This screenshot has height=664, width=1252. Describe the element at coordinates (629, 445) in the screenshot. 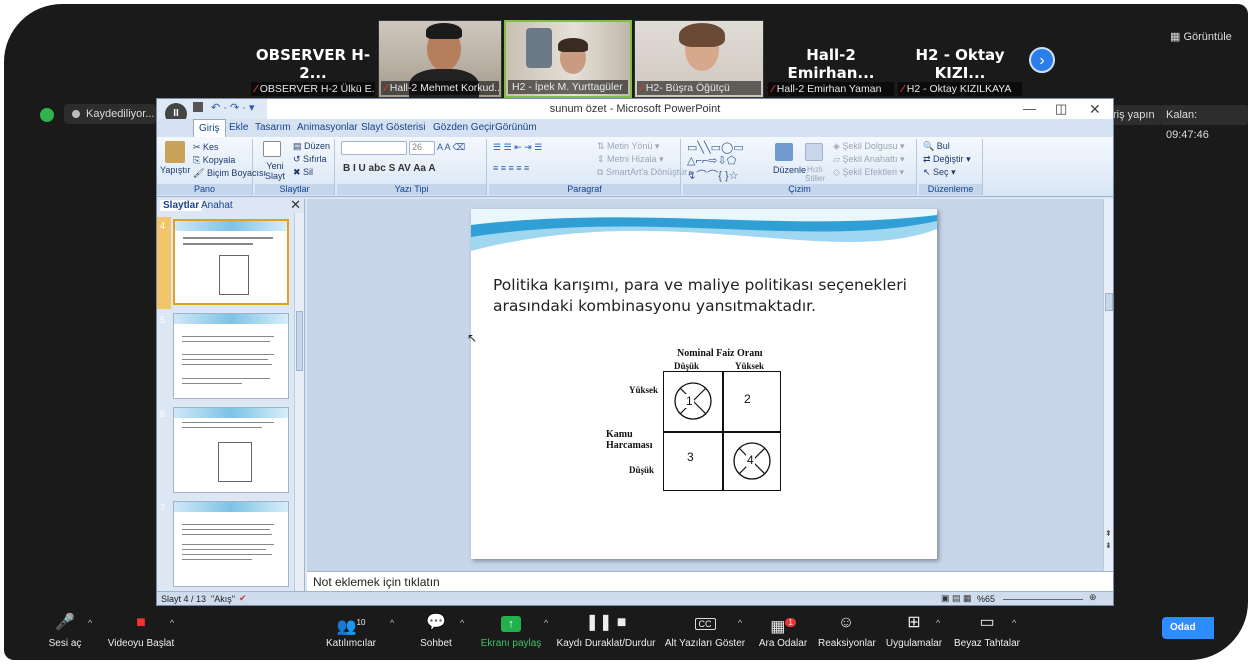

I see `row-axis-label-2: Harcaması` at that location.